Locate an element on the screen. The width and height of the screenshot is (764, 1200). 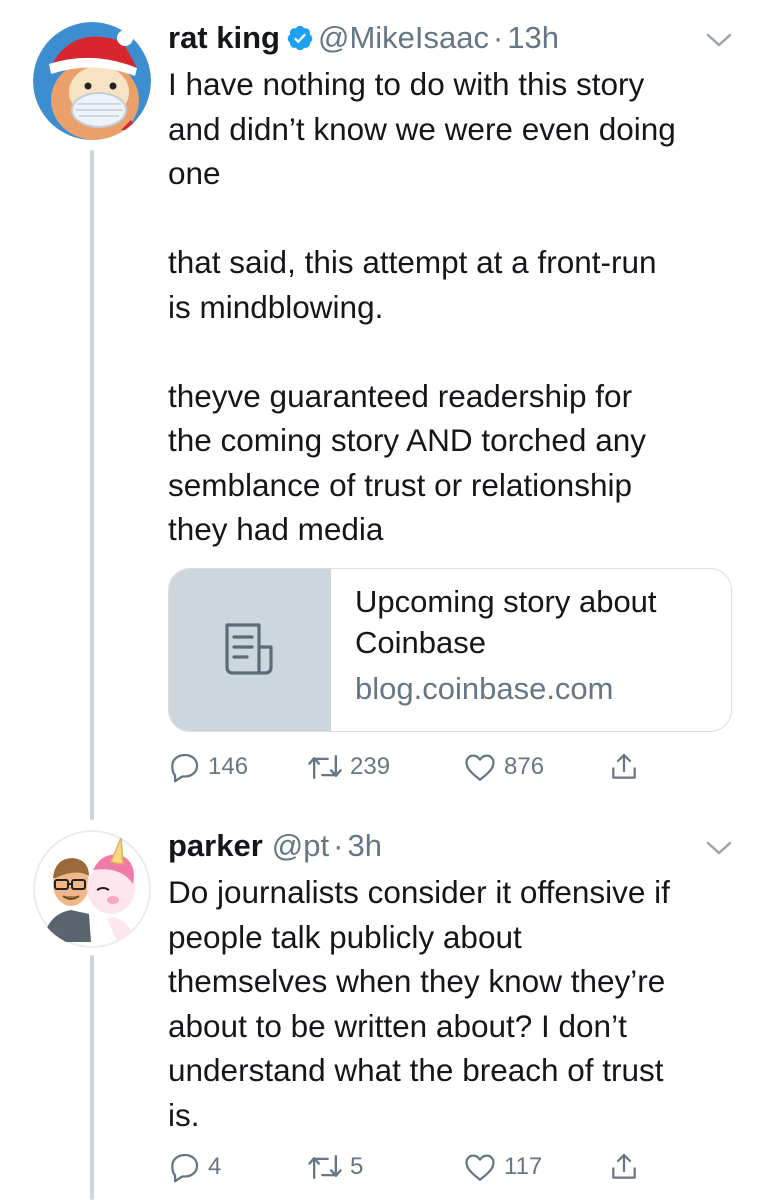
tweet-actions: 4 5 117 is located at coordinates (418, 1172).